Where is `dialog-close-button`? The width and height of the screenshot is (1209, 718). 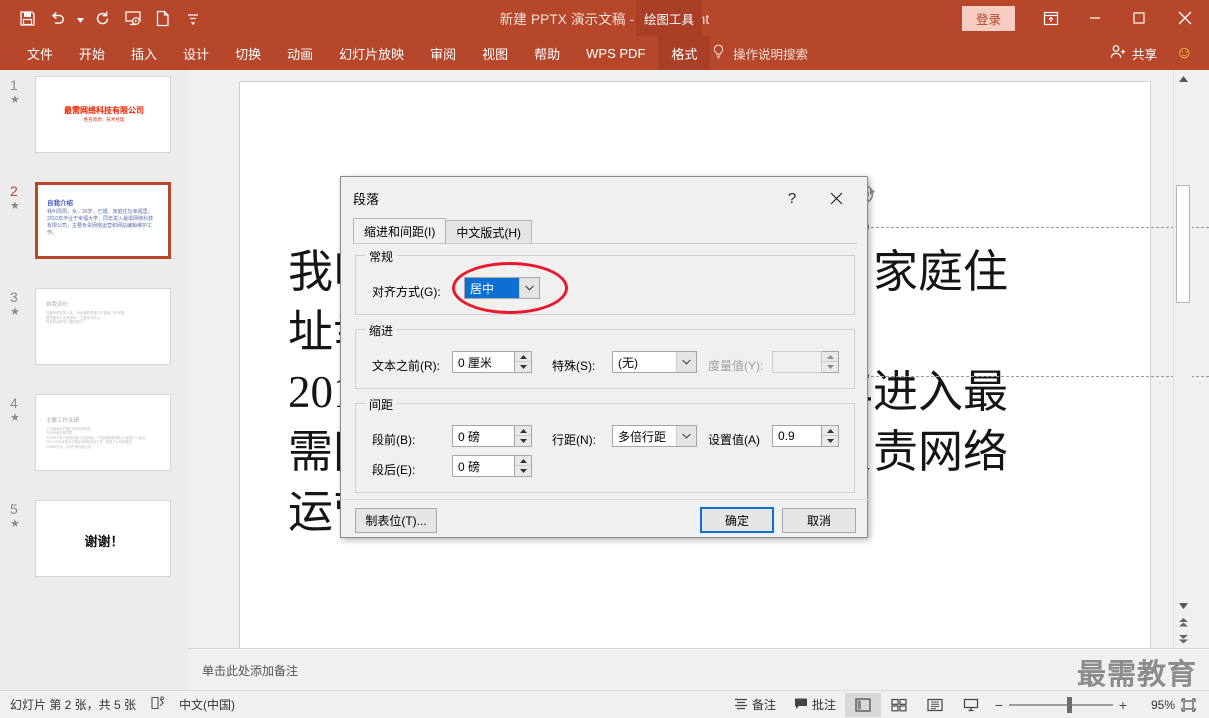 dialog-close-button is located at coordinates (836, 198).